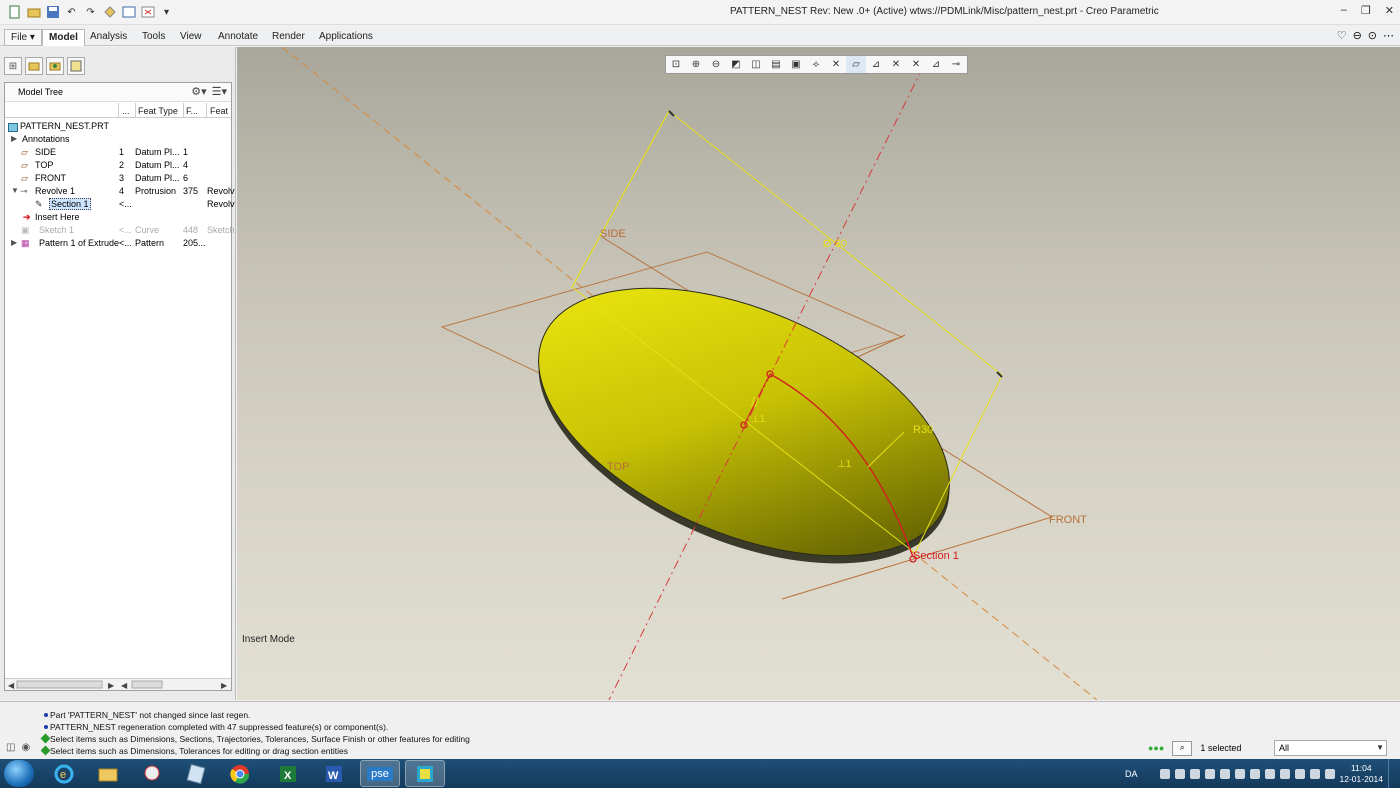 The image size is (1400, 788). What do you see at coordinates (776, 64) in the screenshot?
I see `saved-views-icon: ▤` at bounding box center [776, 64].